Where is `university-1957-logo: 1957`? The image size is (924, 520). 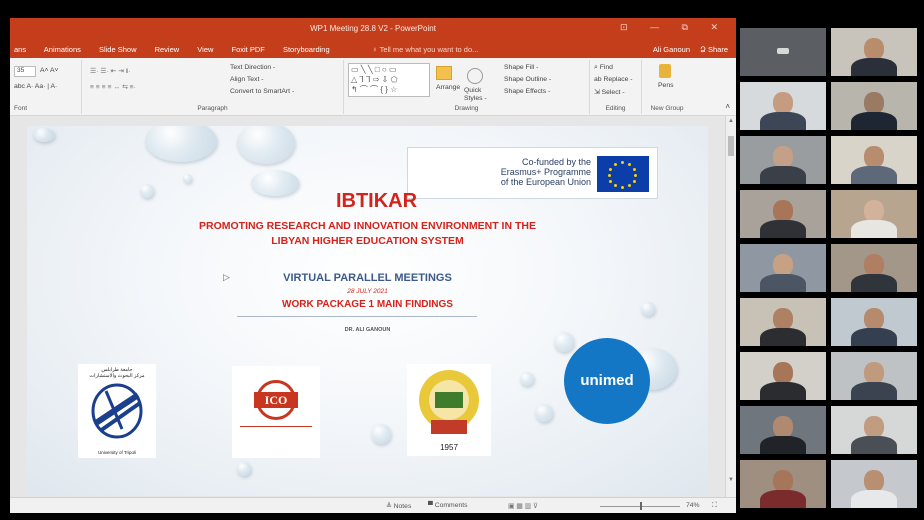
university-1957-logo: 1957 is located at coordinates (449, 410).